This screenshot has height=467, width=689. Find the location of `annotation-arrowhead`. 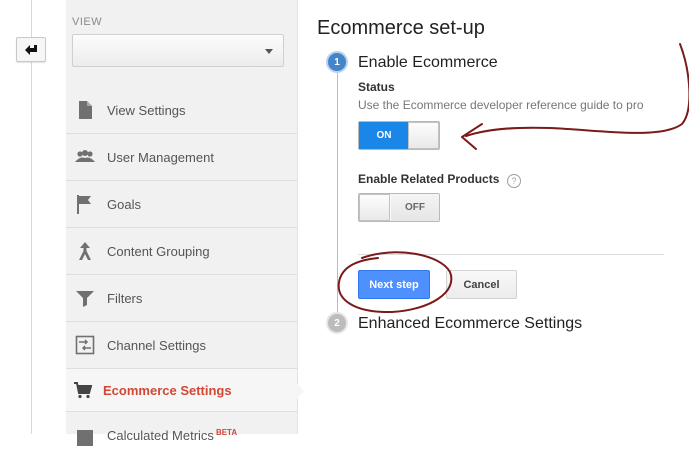

annotation-arrowhead is located at coordinates (472, 136).